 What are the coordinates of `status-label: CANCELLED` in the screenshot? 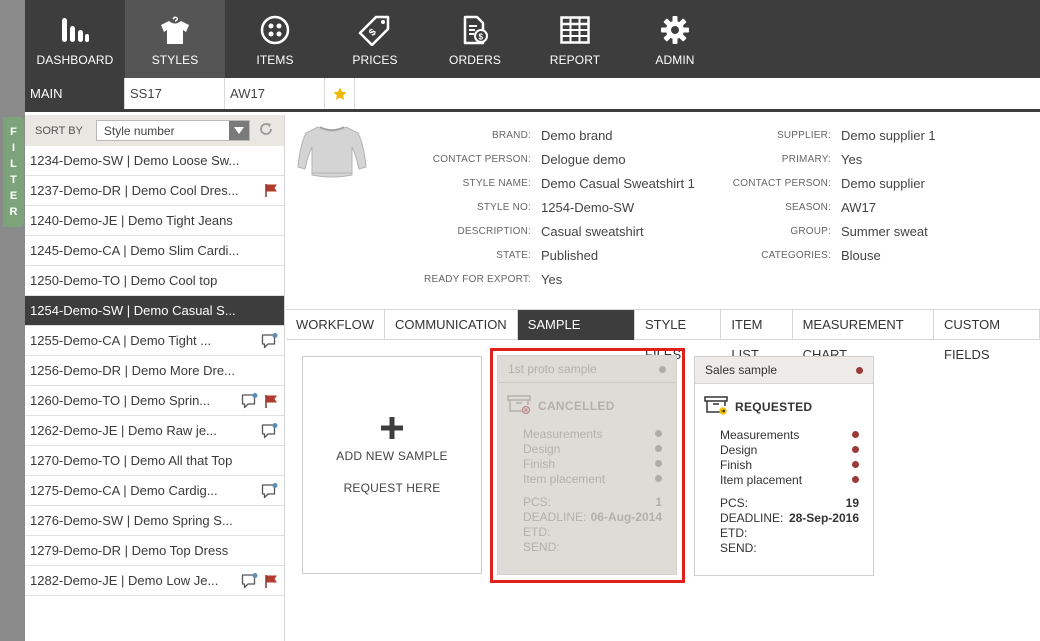 It's located at (576, 405).